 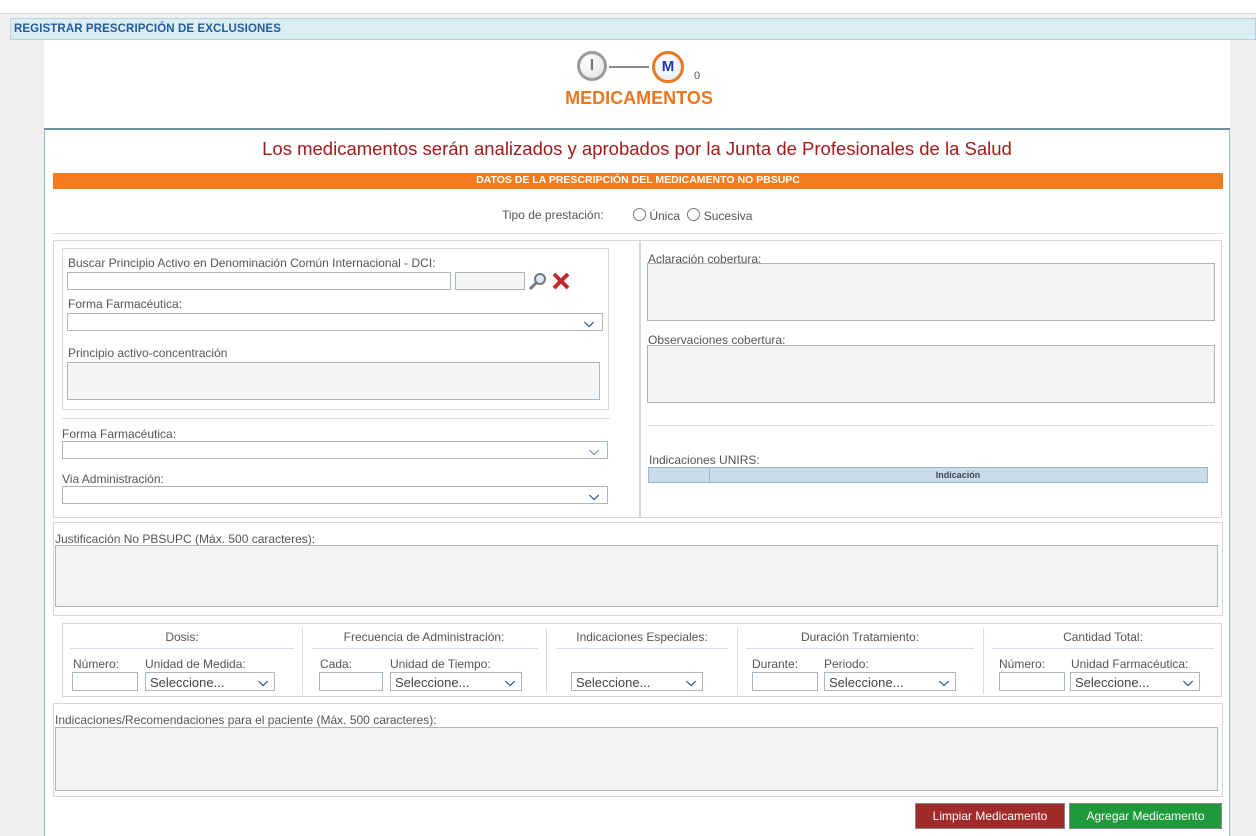 I want to click on cantidad-num-label: Número:, so click(x=1022, y=664).